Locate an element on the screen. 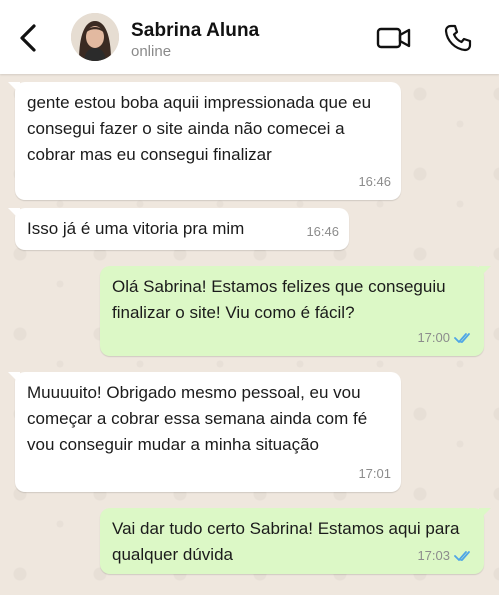 This screenshot has width=499, height=595. chevron-left-icon is located at coordinates (28, 38).